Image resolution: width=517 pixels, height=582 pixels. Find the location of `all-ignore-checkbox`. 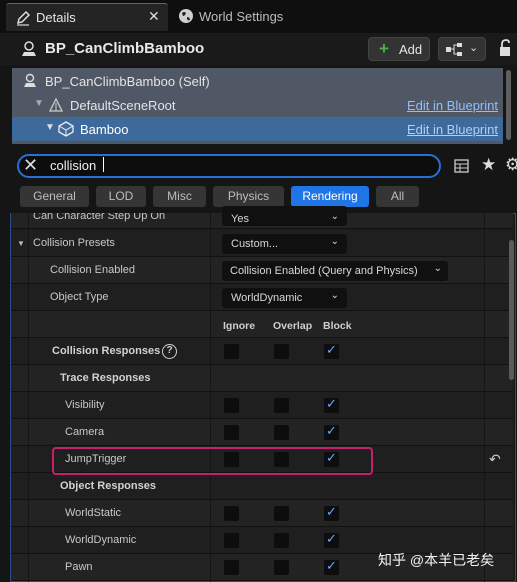

all-ignore-checkbox is located at coordinates (231, 351).